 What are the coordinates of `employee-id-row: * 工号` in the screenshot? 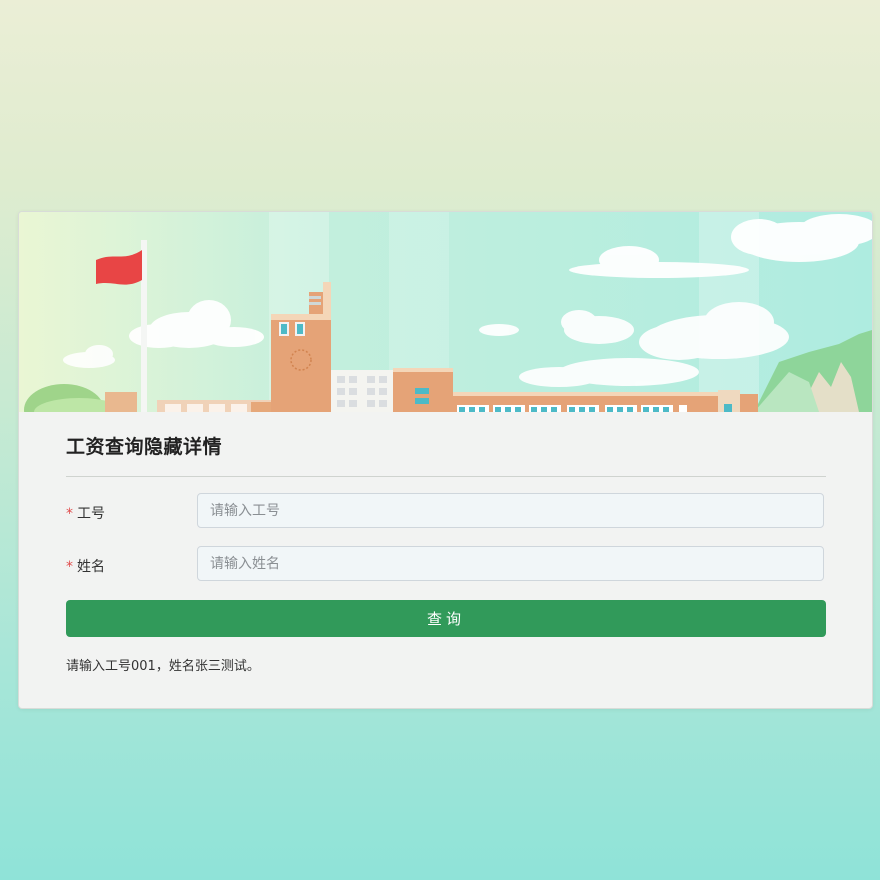 It's located at (446, 512).